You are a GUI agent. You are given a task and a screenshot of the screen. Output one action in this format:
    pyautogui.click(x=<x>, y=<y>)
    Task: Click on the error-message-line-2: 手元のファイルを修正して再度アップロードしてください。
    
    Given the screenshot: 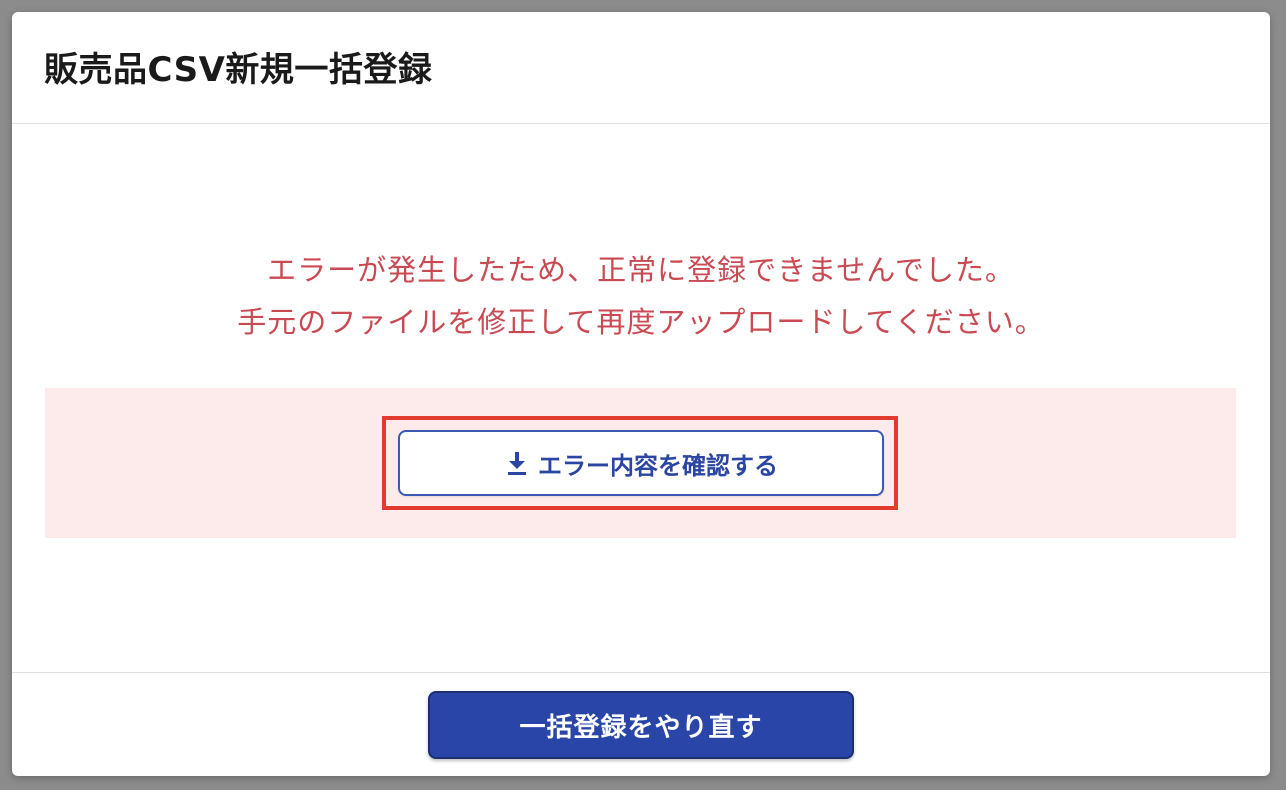 What is the action you would take?
    pyautogui.click(x=641, y=322)
    